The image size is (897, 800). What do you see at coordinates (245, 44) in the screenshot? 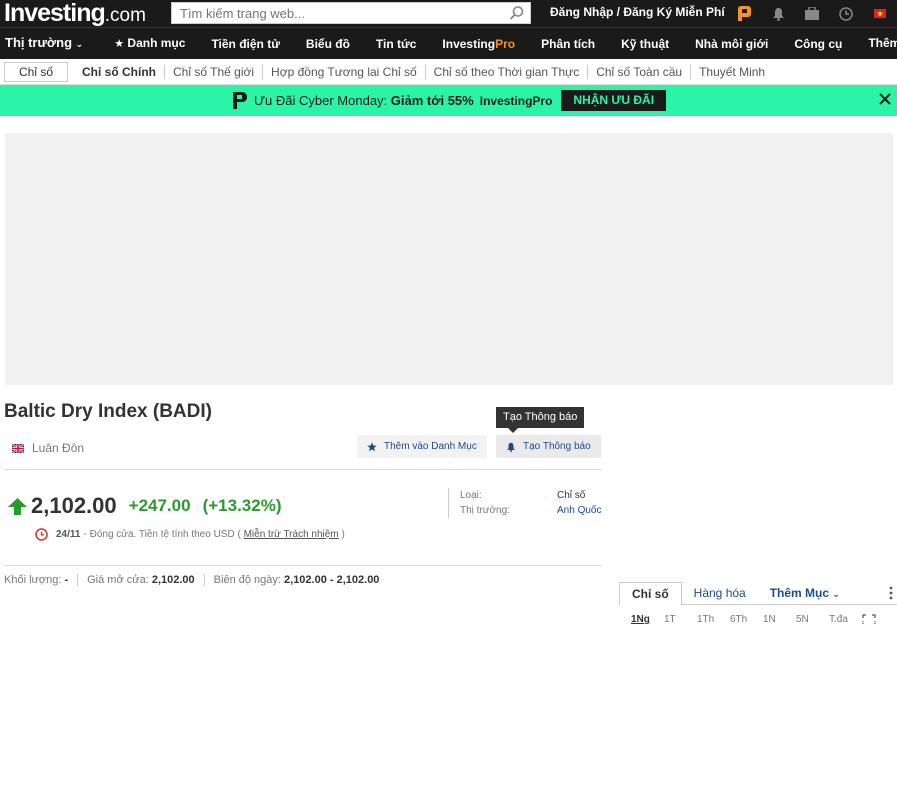
I see `nav-crypto: Tiền điện tử` at bounding box center [245, 44].